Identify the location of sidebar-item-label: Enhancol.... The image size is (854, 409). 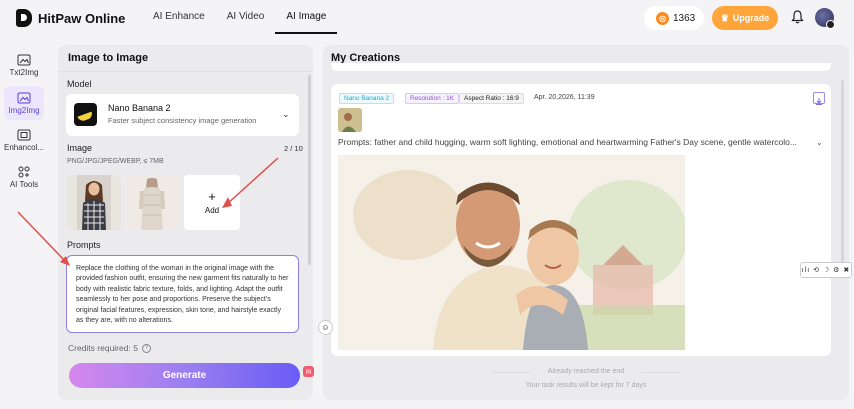
(24, 147).